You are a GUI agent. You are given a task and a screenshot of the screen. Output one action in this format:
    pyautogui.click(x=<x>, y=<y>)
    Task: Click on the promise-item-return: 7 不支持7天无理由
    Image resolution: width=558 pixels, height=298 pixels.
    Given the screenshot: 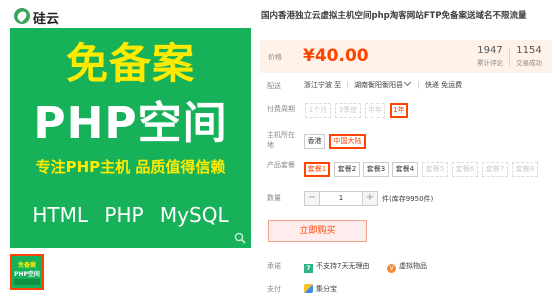 What is the action you would take?
    pyautogui.click(x=336, y=267)
    